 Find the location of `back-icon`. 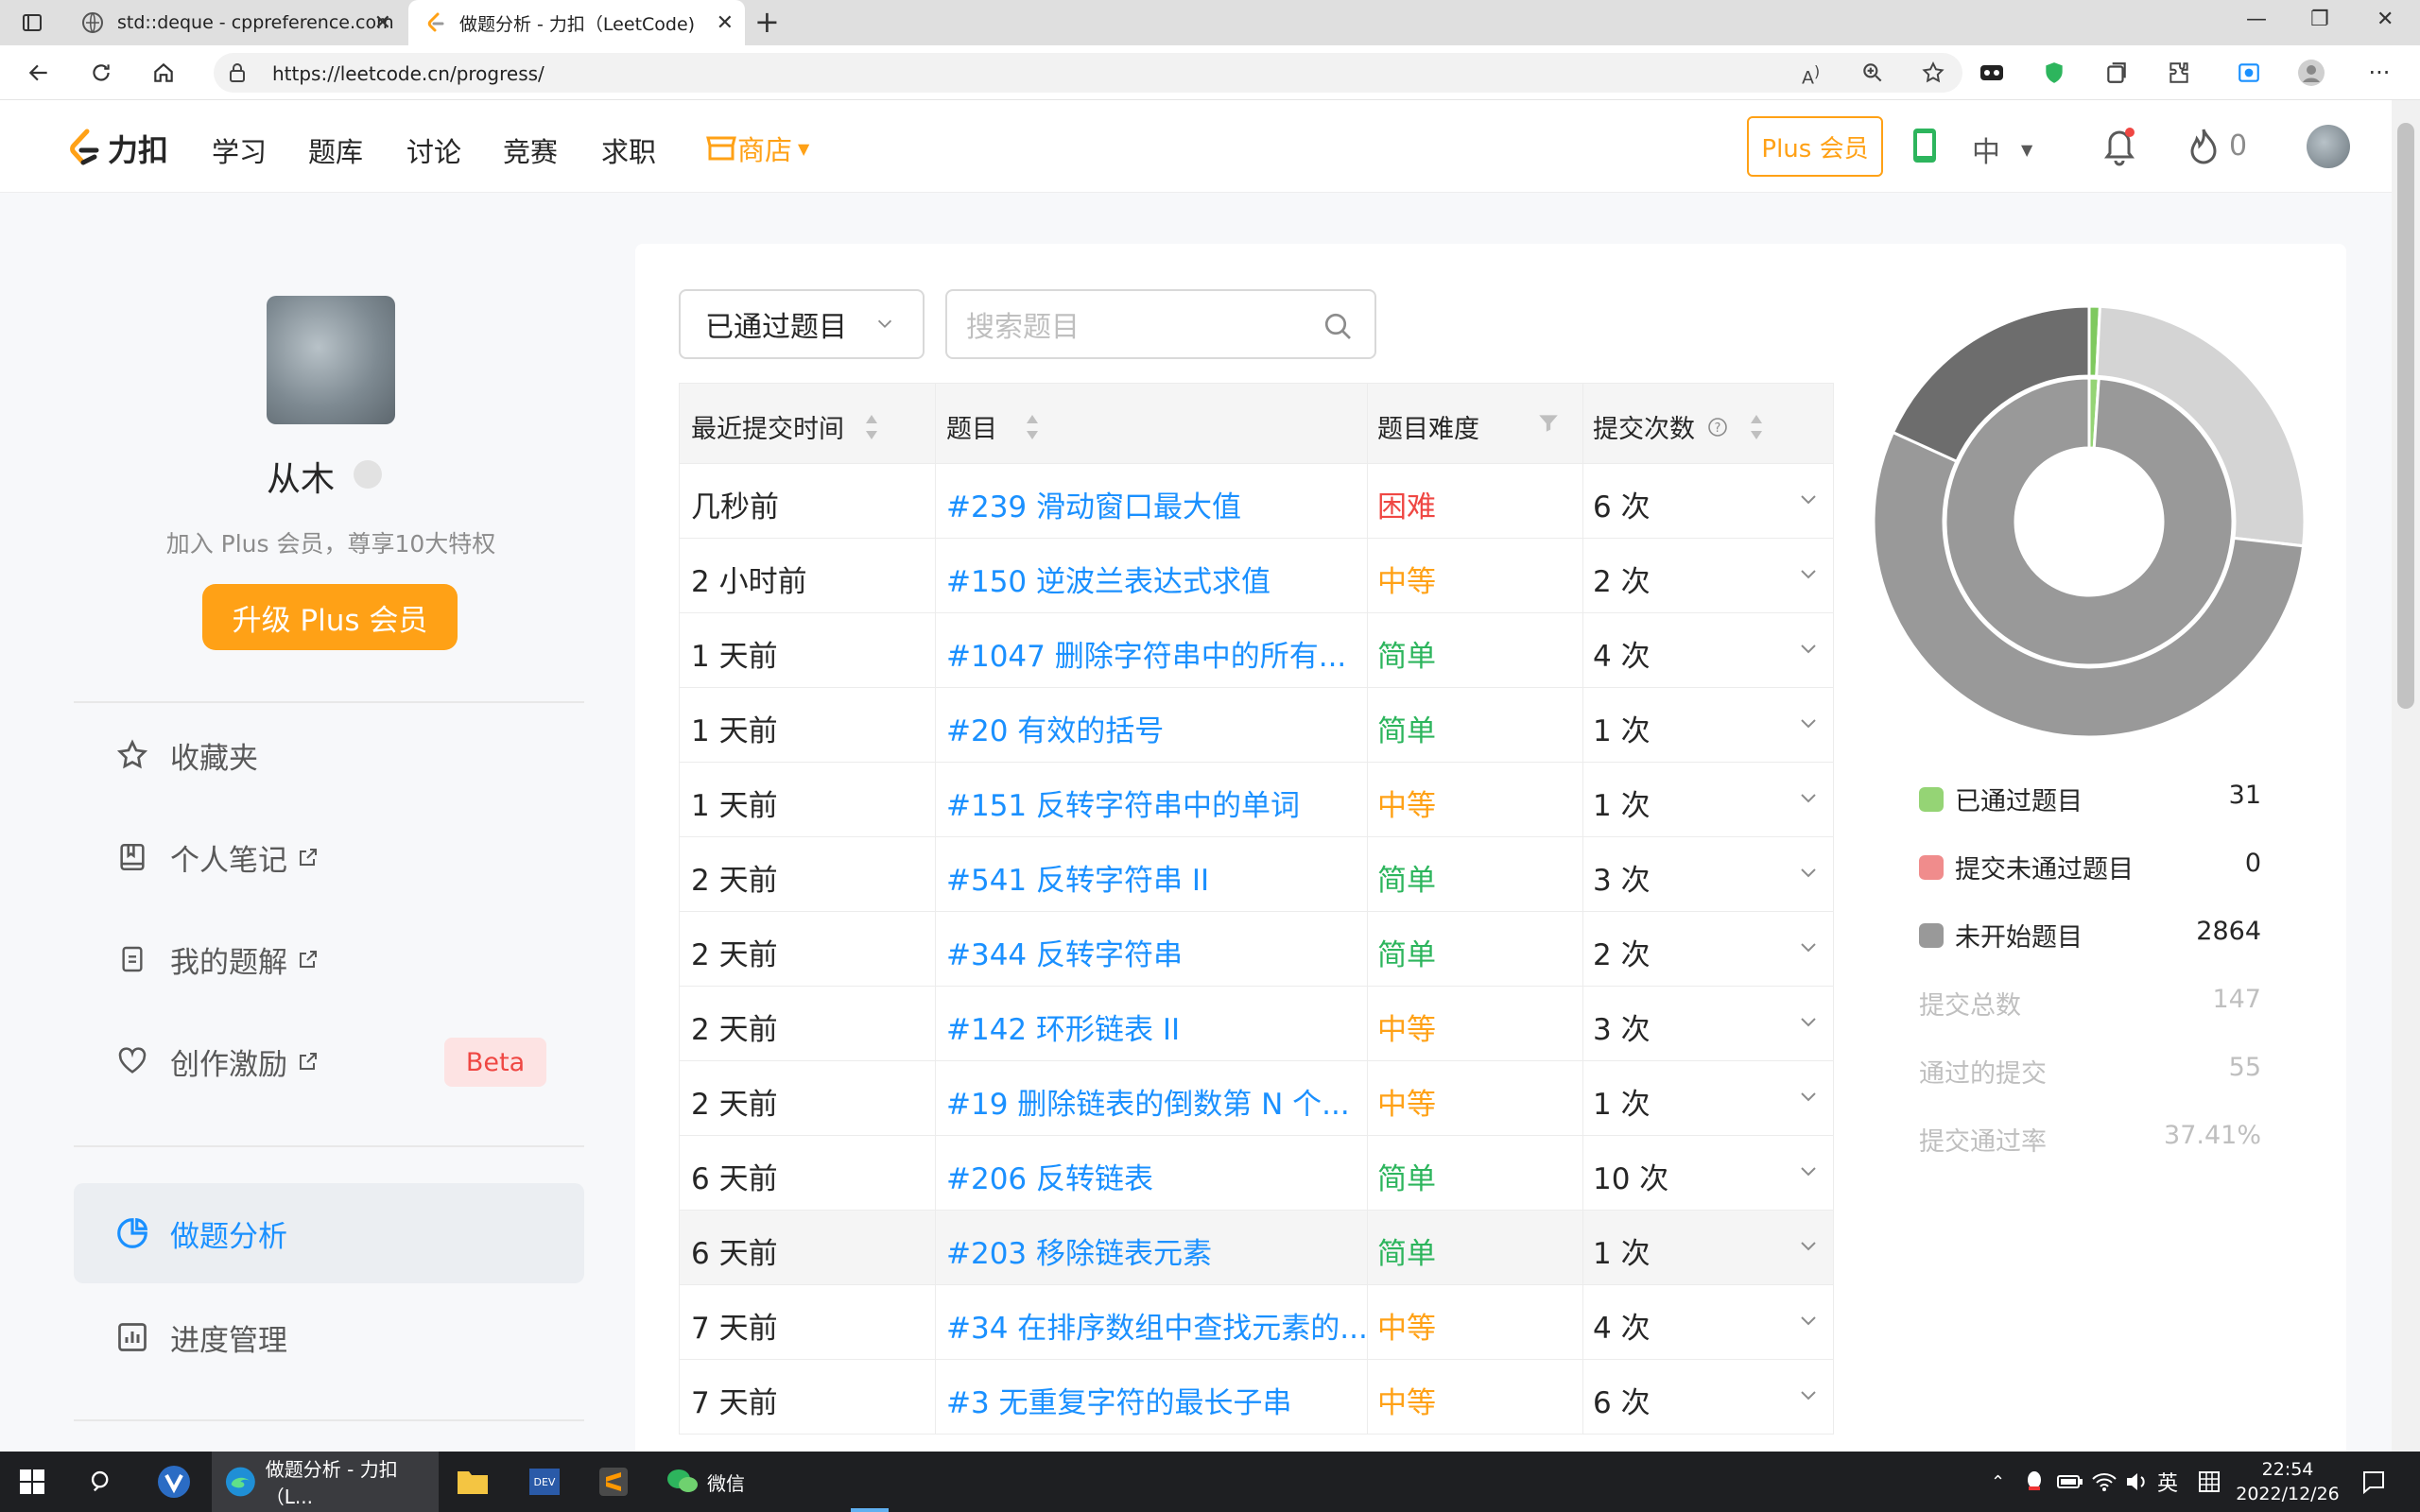

back-icon is located at coordinates (39, 73).